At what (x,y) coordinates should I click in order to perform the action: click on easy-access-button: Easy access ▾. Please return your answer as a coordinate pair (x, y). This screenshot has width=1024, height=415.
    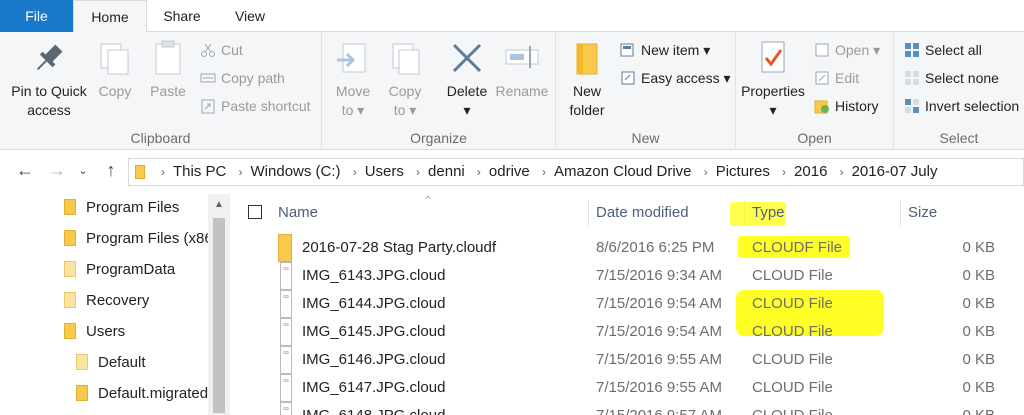
    Looking at the image, I should click on (675, 78).